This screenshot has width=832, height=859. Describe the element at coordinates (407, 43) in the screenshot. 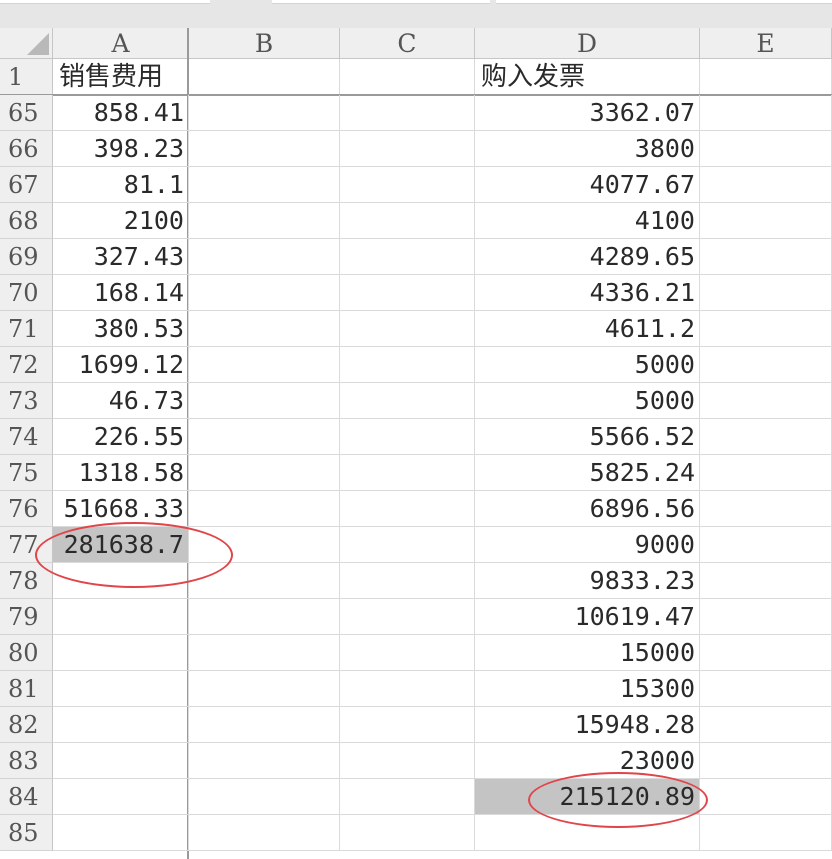

I see `column-header-c: C` at that location.